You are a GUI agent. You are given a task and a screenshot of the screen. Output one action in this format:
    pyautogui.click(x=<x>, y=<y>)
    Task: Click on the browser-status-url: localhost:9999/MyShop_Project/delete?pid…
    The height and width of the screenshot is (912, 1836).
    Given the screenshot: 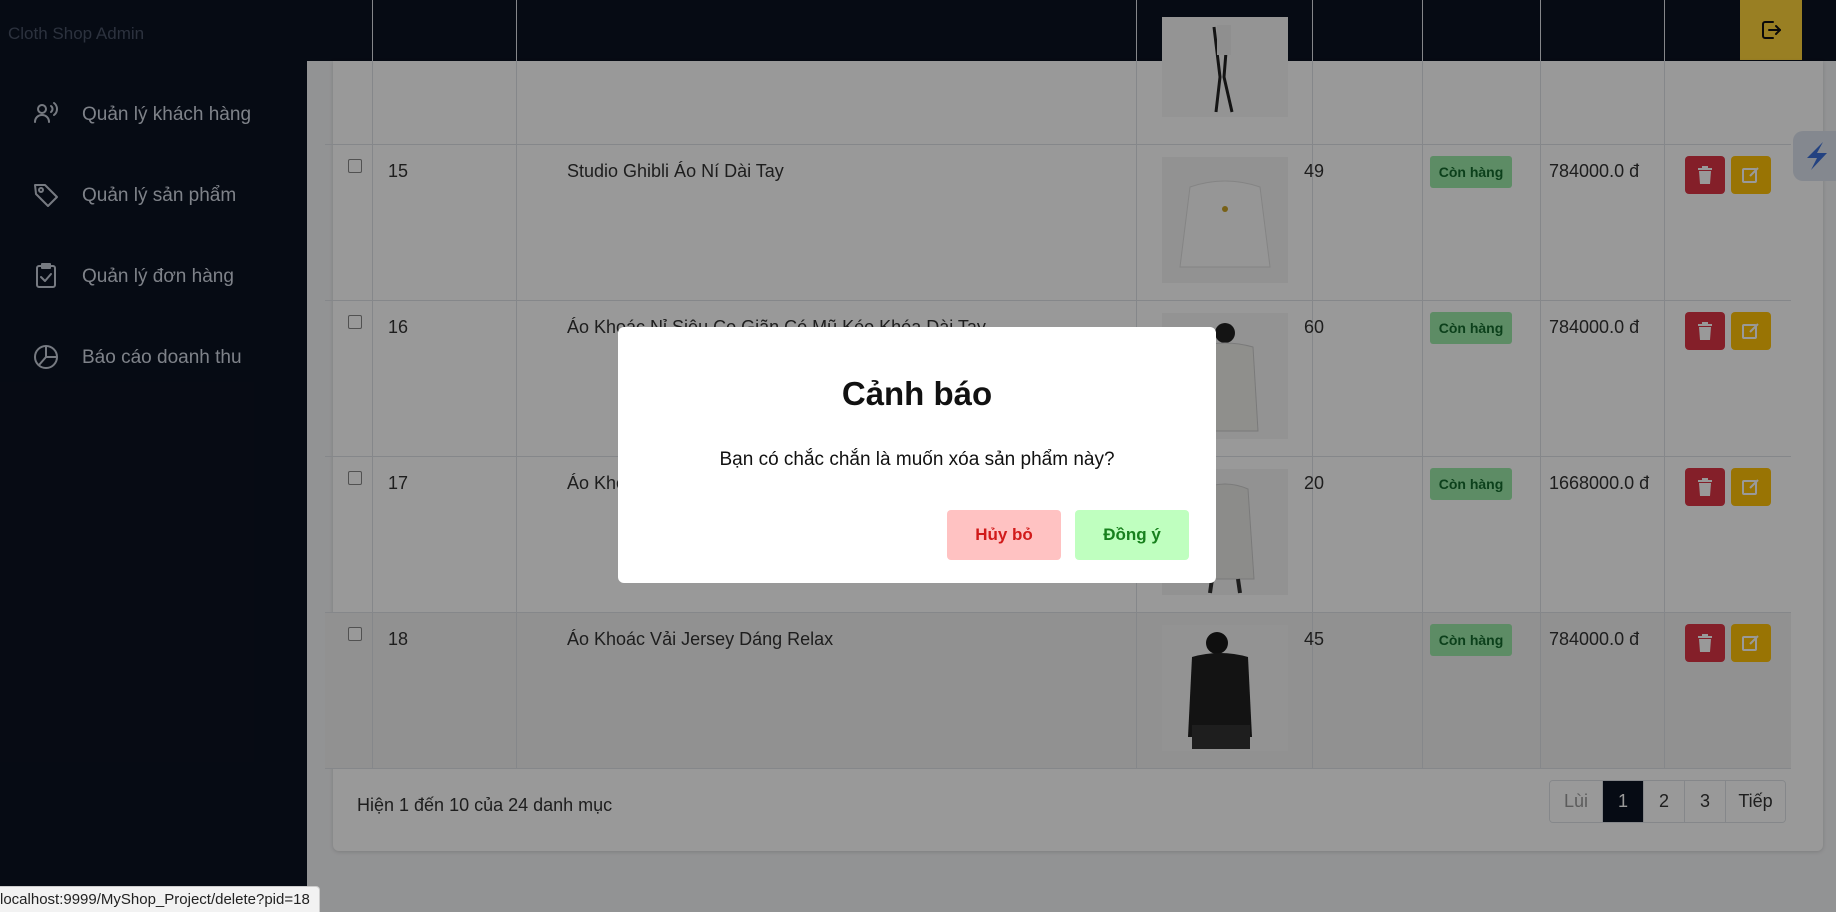 What is the action you would take?
    pyautogui.click(x=160, y=899)
    